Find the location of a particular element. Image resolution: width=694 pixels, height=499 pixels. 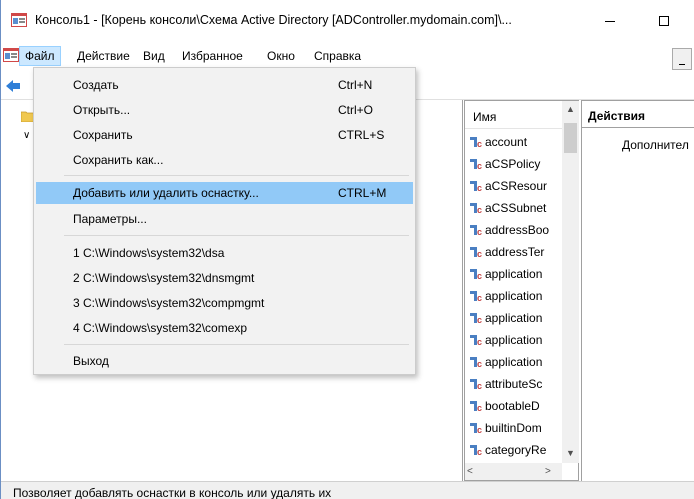

maximize-icon is located at coordinates (664, 21).